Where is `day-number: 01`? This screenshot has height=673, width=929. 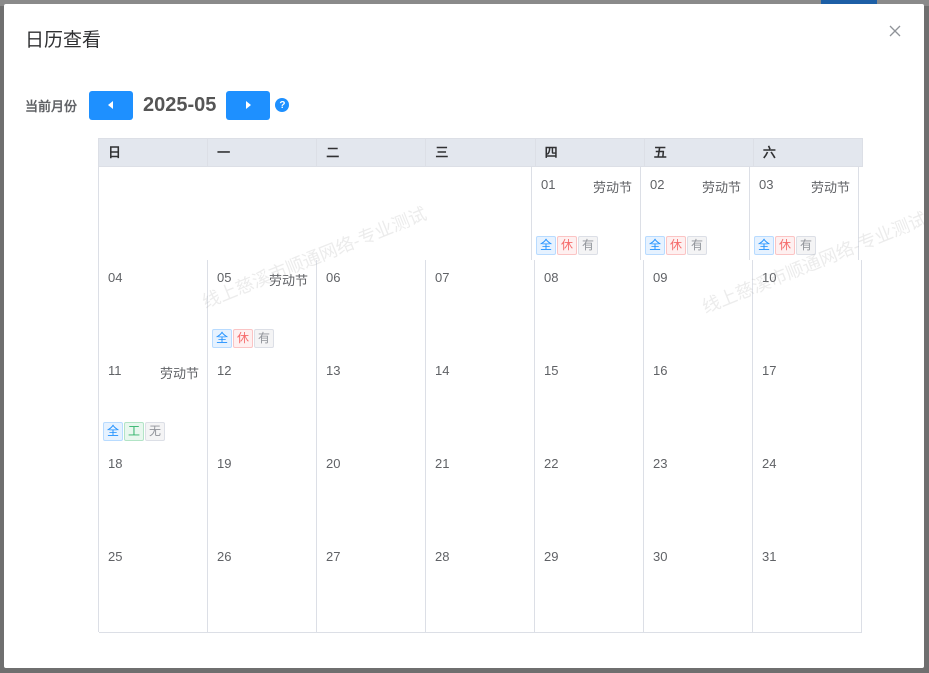 day-number: 01 is located at coordinates (548, 184).